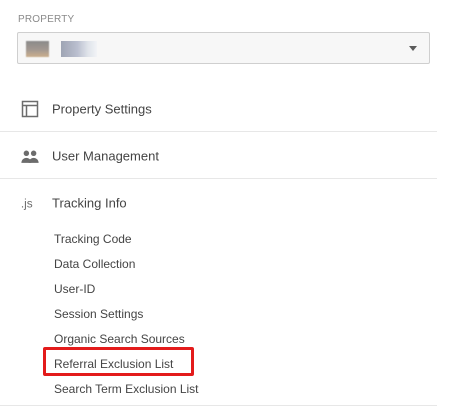 The width and height of the screenshot is (456, 419). What do you see at coordinates (102, 108) in the screenshot?
I see `nav-item-label: Property Settings` at bounding box center [102, 108].